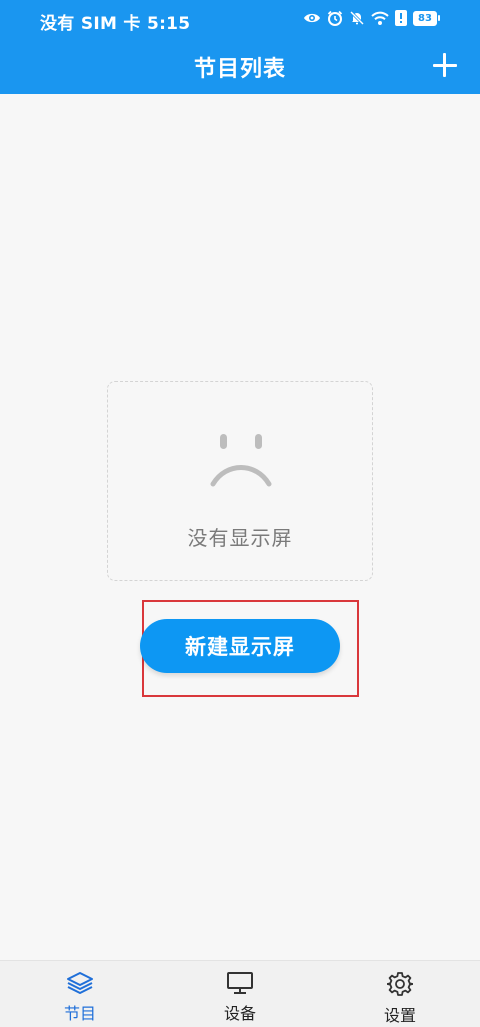 The image size is (480, 1027). I want to click on tab-programs-label: 节目, so click(79, 1013).